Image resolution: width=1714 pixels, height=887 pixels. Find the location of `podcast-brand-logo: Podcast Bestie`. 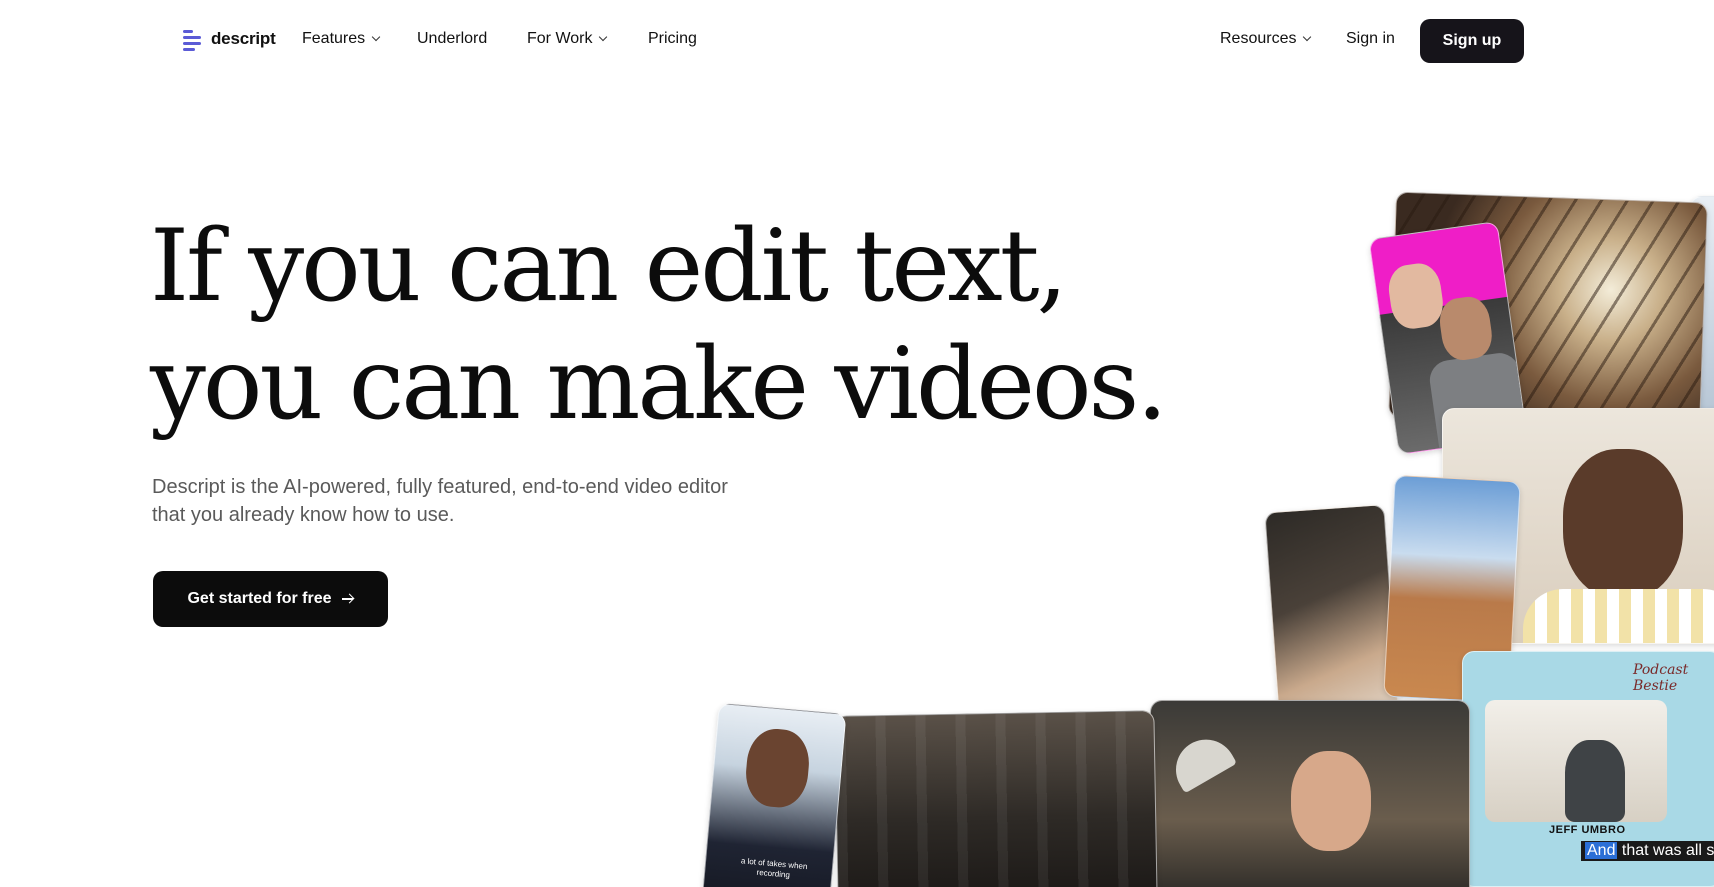

podcast-brand-logo: Podcast Bestie is located at coordinates (1661, 678).